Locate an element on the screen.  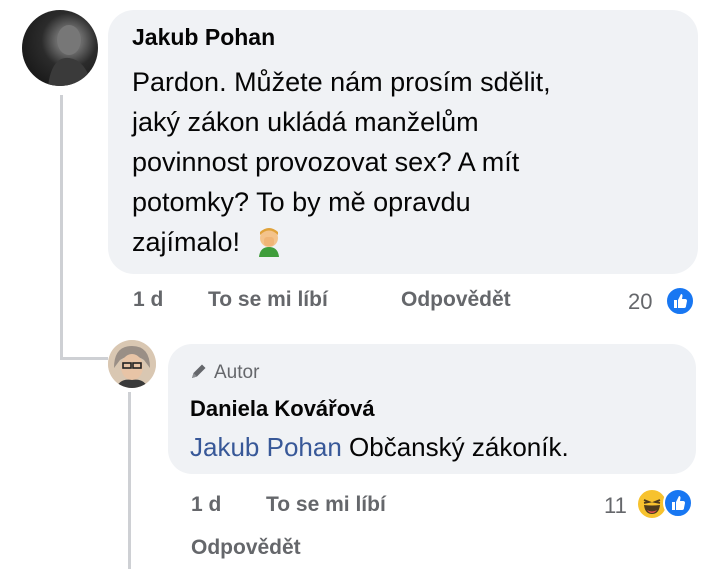
pencil-icon is located at coordinates (199, 371).